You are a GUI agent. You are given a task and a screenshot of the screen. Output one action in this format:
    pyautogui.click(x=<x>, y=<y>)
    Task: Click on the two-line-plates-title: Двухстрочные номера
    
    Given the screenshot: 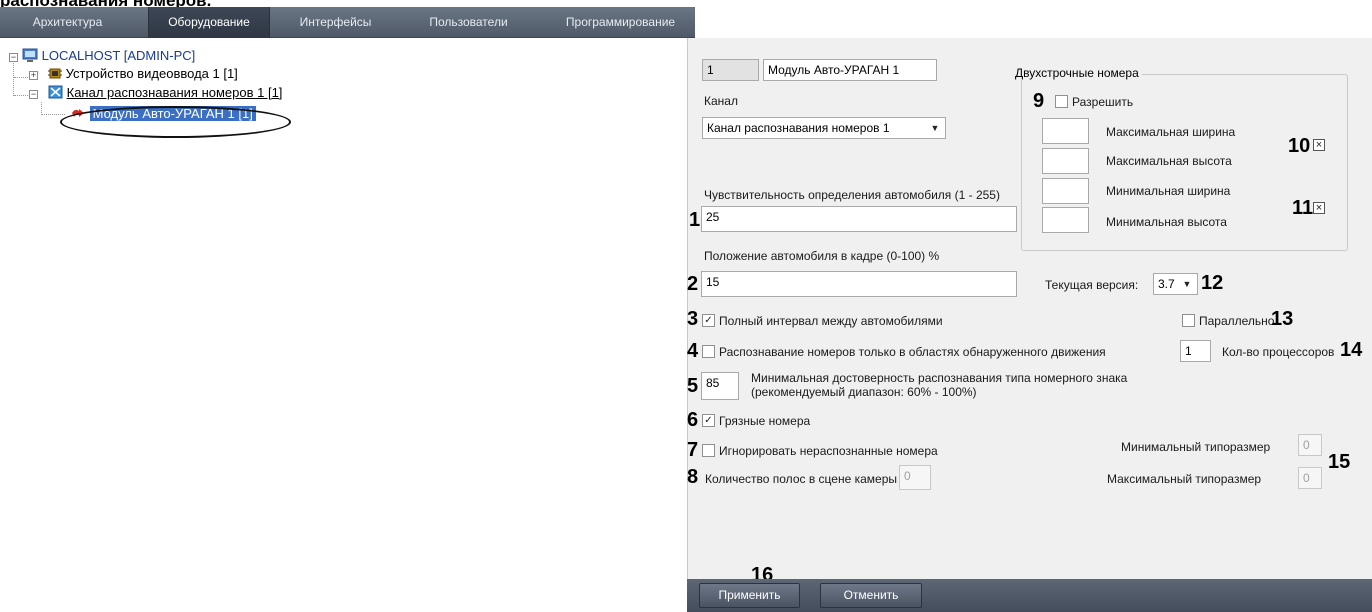 What is the action you would take?
    pyautogui.click(x=1077, y=73)
    